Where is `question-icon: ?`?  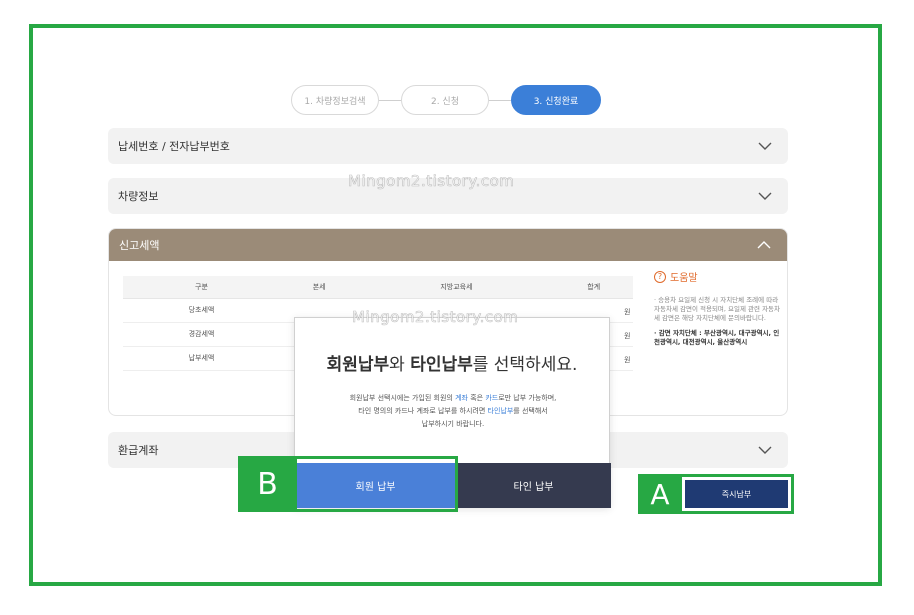
question-icon: ? is located at coordinates (660, 276).